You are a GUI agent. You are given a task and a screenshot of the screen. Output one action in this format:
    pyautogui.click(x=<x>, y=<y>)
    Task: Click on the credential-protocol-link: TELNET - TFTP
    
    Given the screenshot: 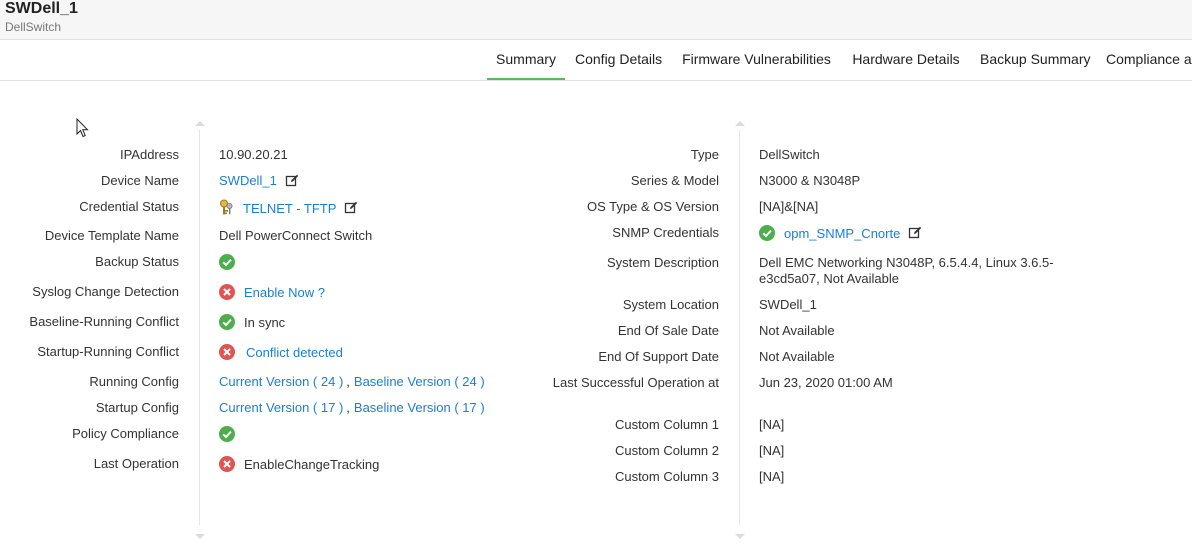 What is the action you would take?
    pyautogui.click(x=289, y=208)
    